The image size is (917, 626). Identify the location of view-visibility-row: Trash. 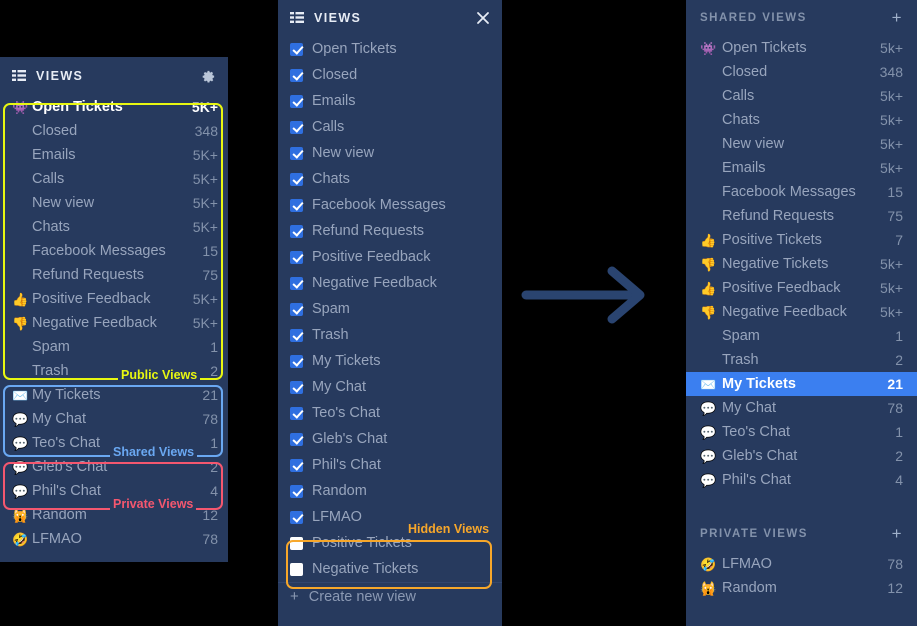
(390, 335).